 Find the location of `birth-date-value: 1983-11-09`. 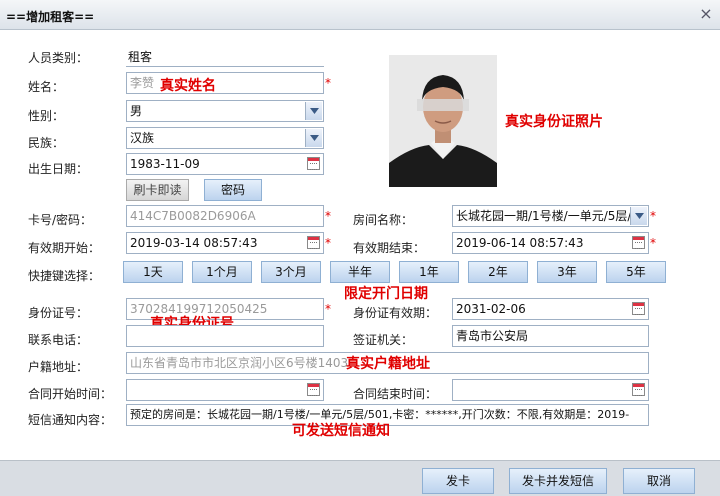

birth-date-value: 1983-11-09 is located at coordinates (165, 164).